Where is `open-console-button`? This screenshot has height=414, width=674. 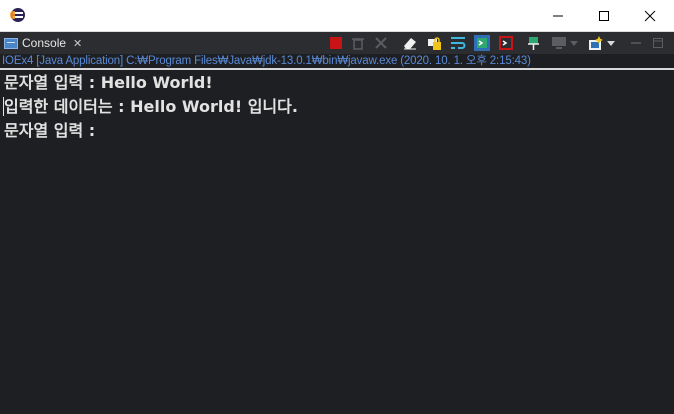 open-console-button is located at coordinates (596, 43).